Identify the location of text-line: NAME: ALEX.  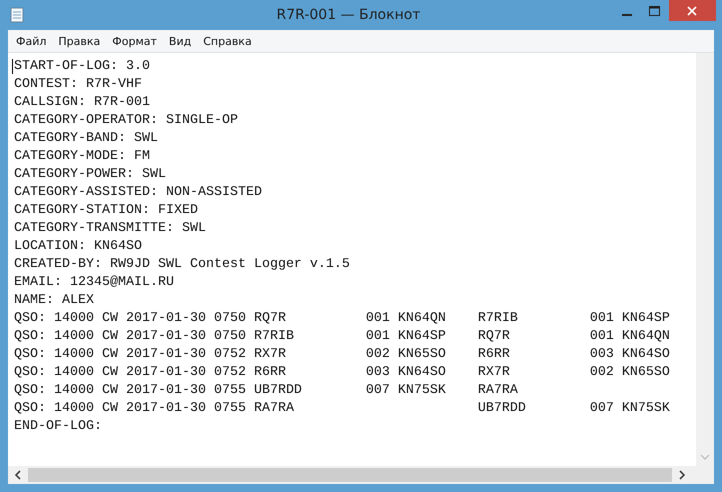
(54, 301).